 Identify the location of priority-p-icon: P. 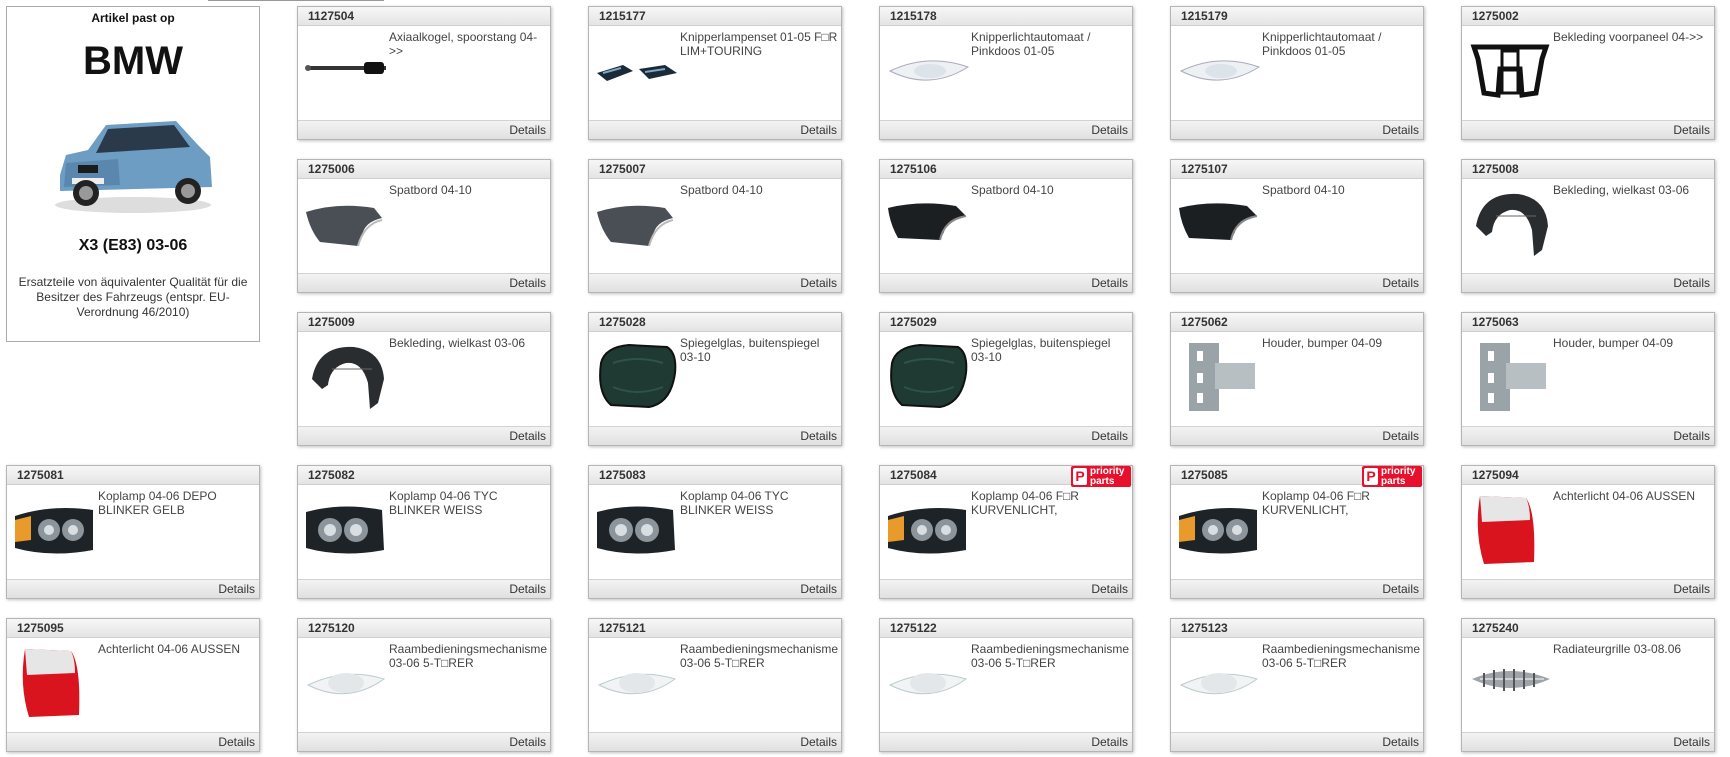
(1371, 476).